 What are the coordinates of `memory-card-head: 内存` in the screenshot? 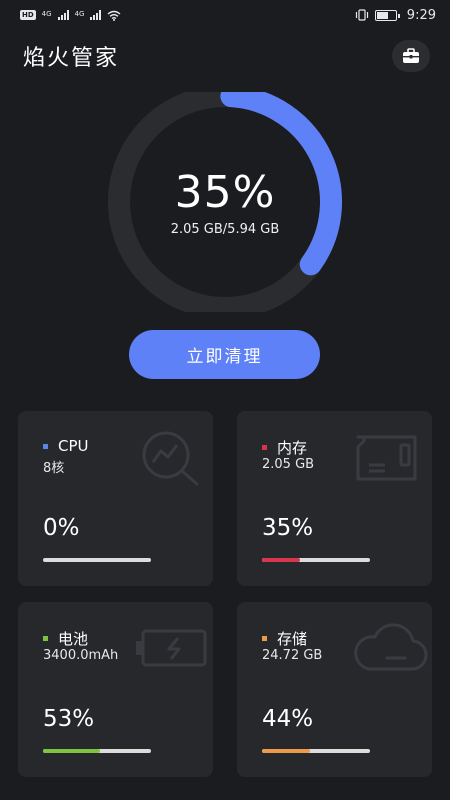 It's located at (284, 447).